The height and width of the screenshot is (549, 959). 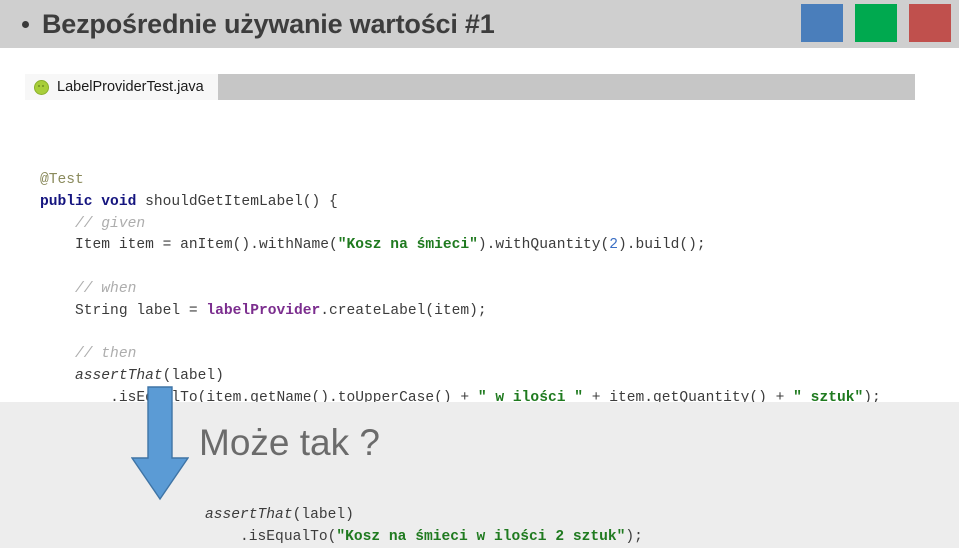 What do you see at coordinates (460, 181) in the screenshot?
I see `code-line: @Test` at bounding box center [460, 181].